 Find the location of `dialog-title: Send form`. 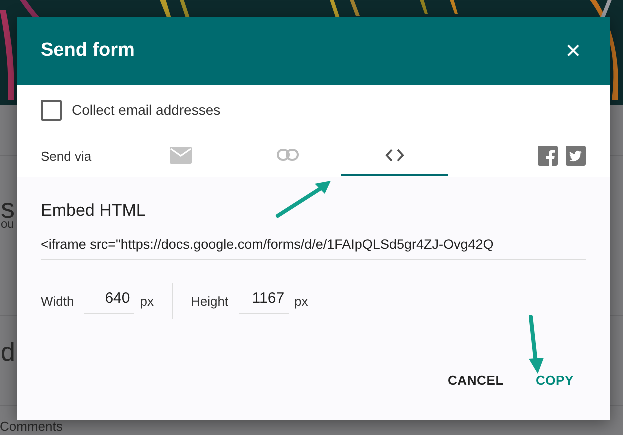

dialog-title: Send form is located at coordinates (88, 51).